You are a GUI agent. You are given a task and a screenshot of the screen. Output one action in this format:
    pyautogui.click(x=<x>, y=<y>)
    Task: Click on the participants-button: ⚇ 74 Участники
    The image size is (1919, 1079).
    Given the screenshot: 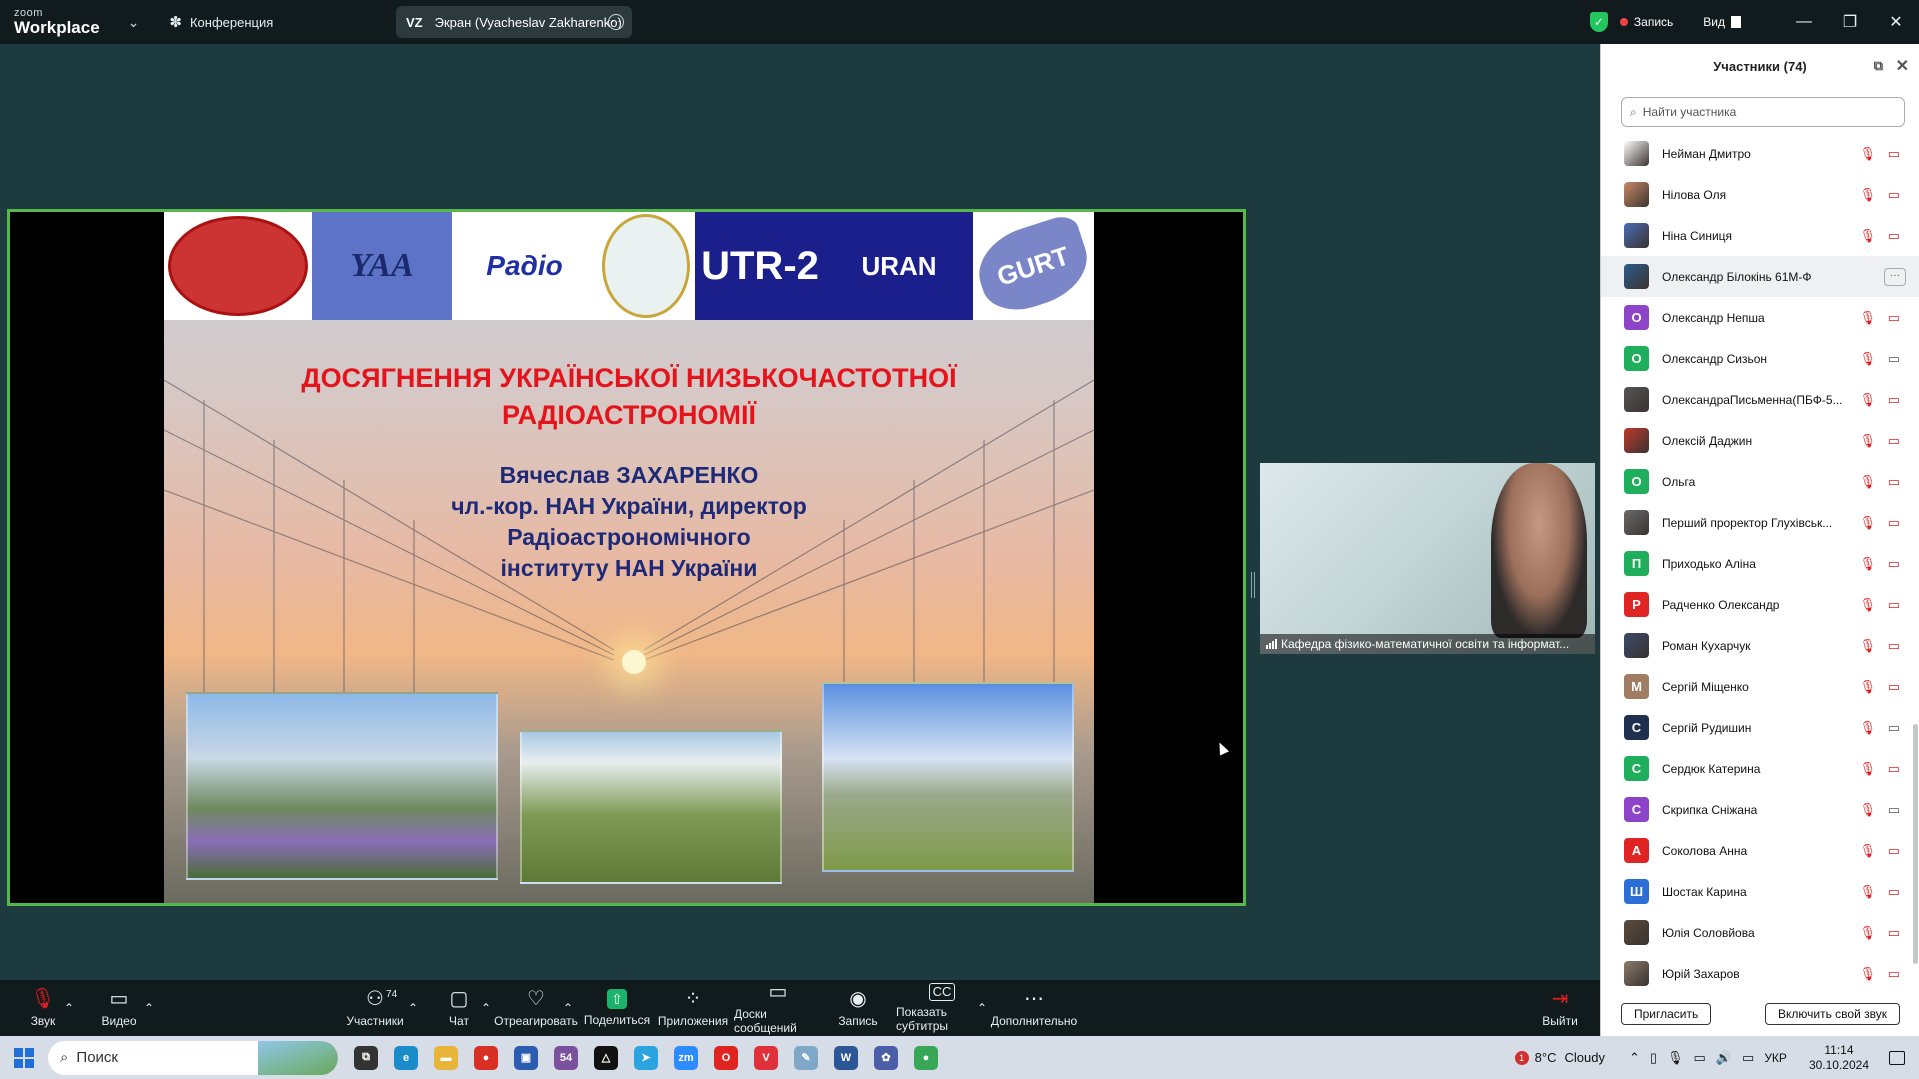 What is the action you would take?
    pyautogui.click(x=375, y=1008)
    